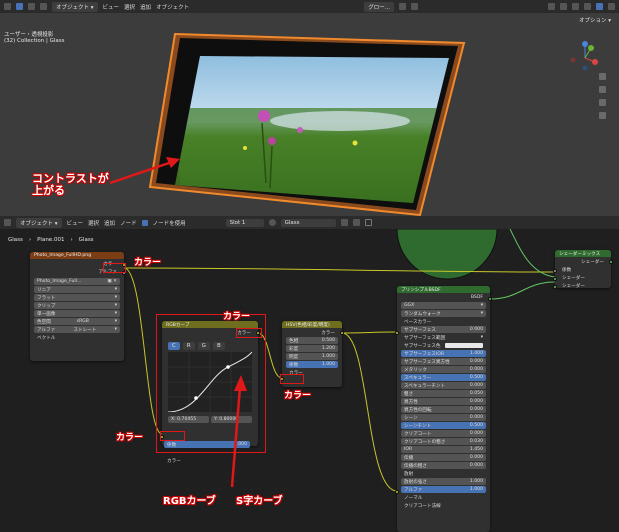 Image resolution: width=619 pixels, height=532 pixels. Describe the element at coordinates (397, 333) in the screenshot. I see `base-color-socket` at that location.